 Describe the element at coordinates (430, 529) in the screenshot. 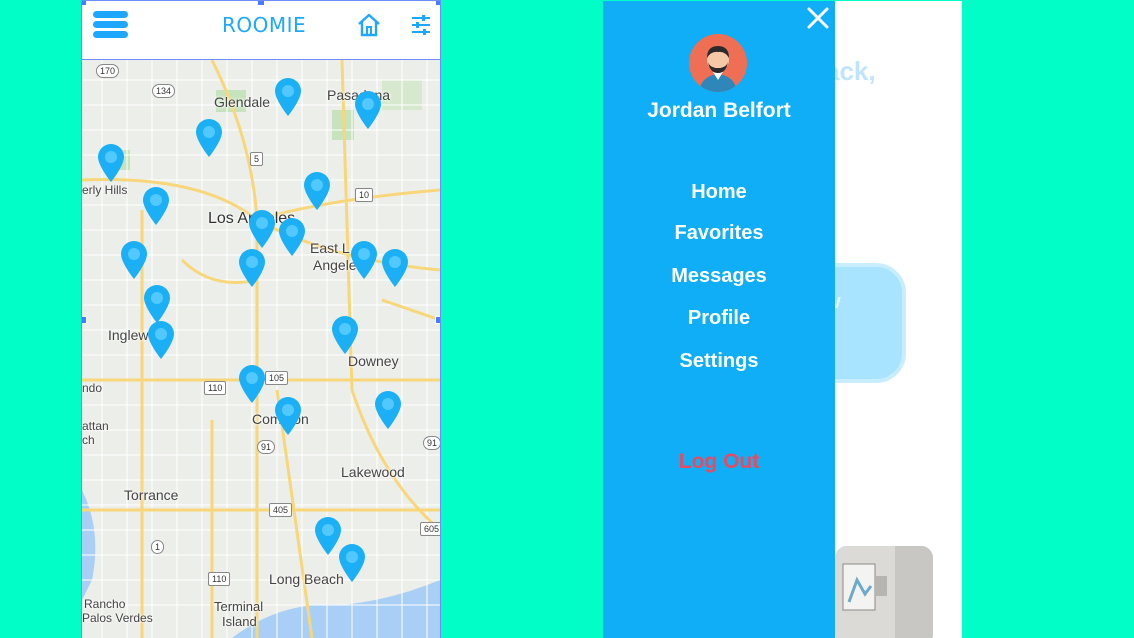

I see `route-shield: 605` at that location.